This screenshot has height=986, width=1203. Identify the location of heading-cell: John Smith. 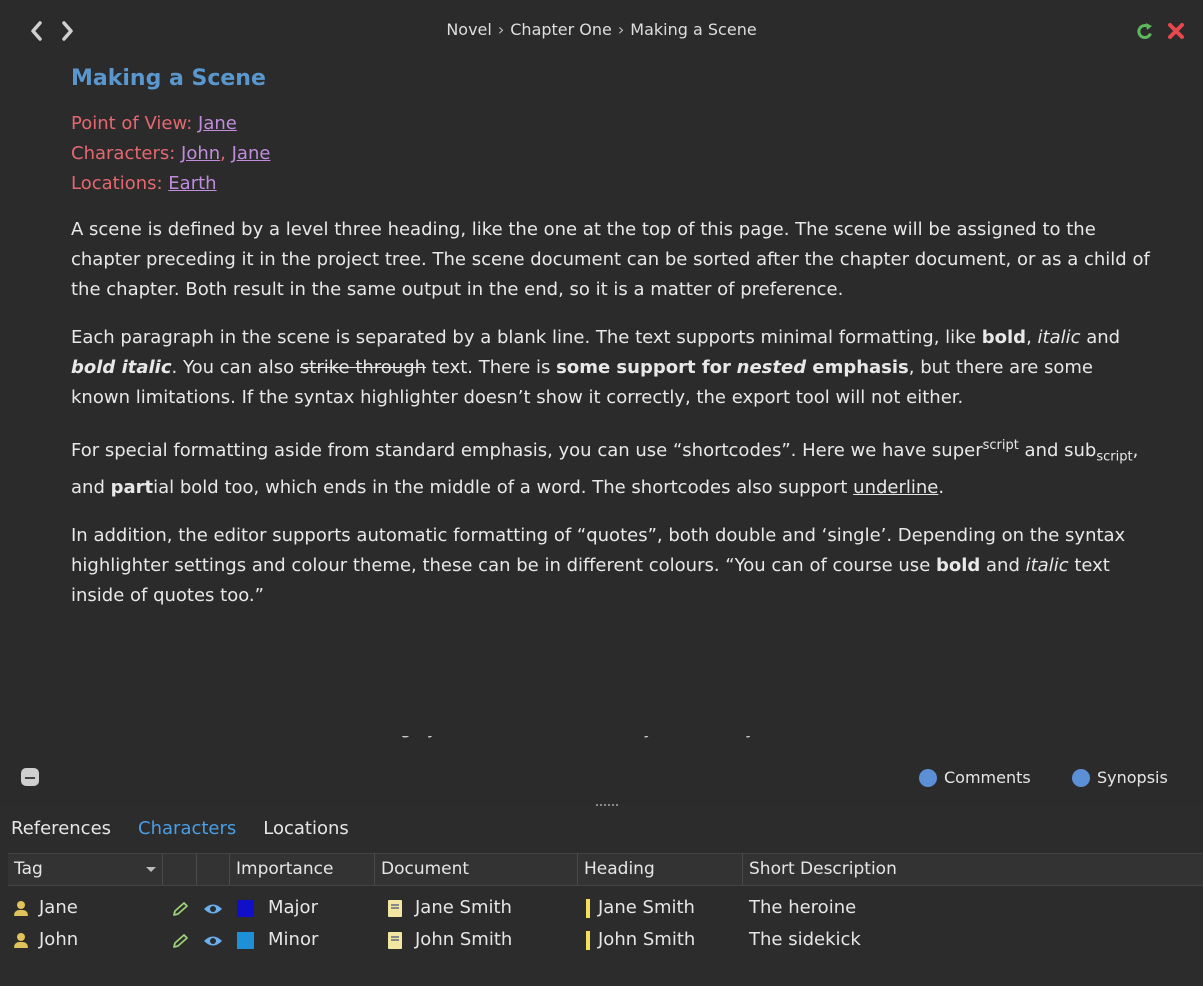
(647, 939).